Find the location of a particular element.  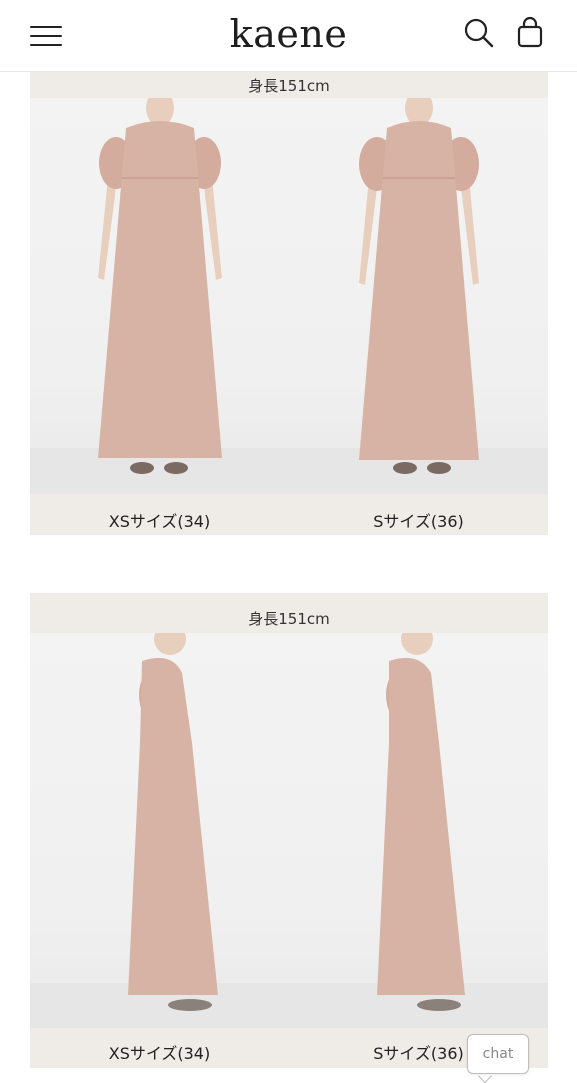

size-caption: Sサイズ(36) is located at coordinates (418, 521).